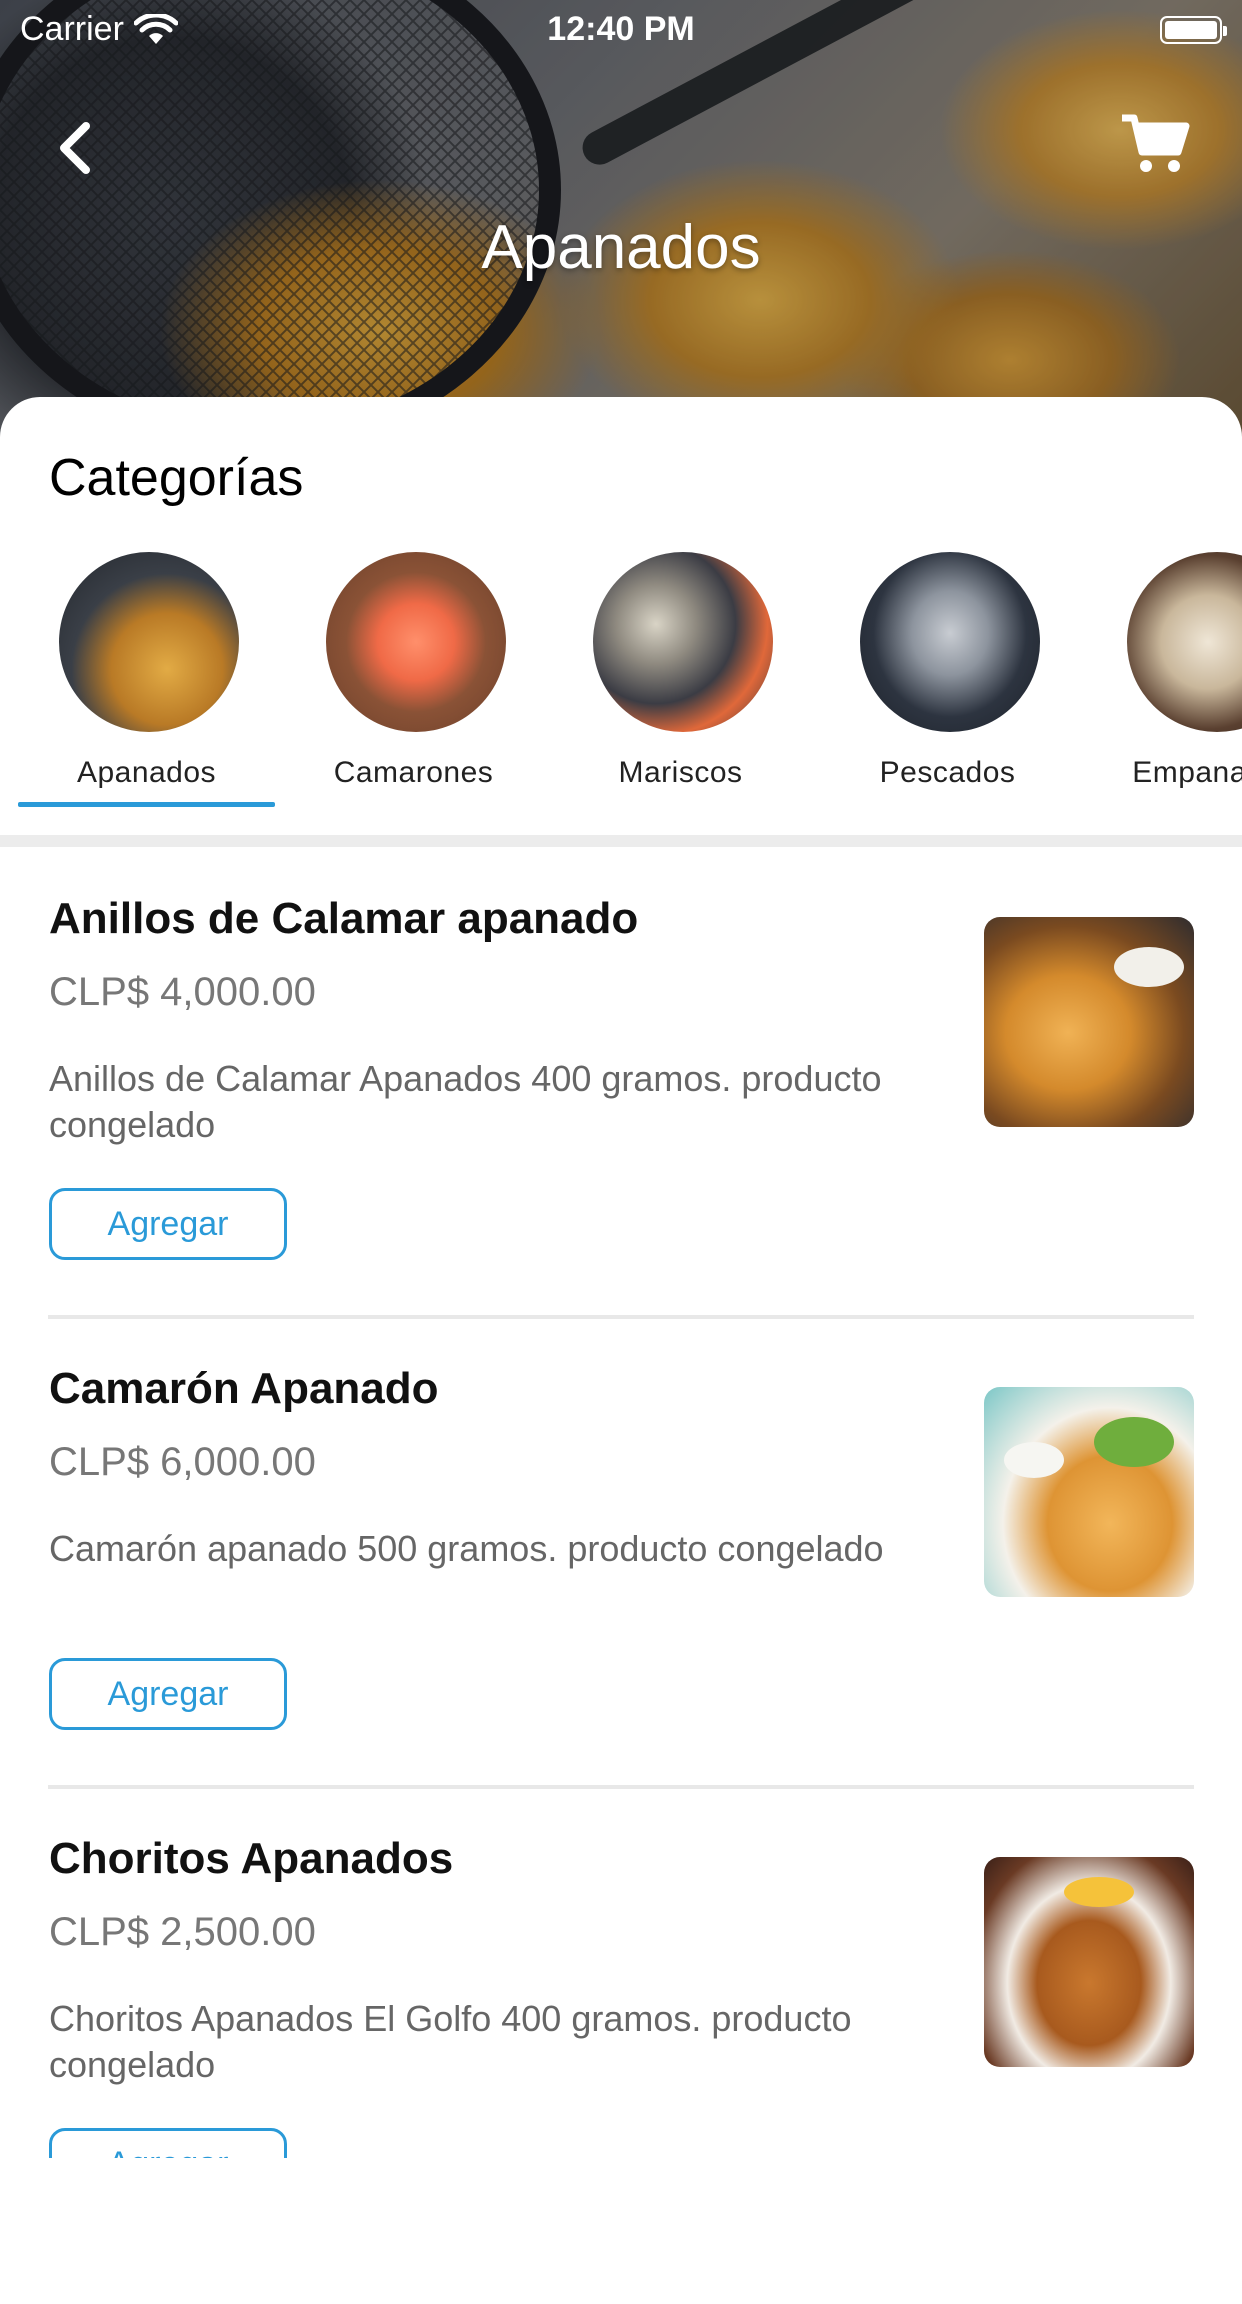 Image resolution: width=1242 pixels, height=2304 pixels. Describe the element at coordinates (146, 804) in the screenshot. I see `selected-category-indicator` at that location.